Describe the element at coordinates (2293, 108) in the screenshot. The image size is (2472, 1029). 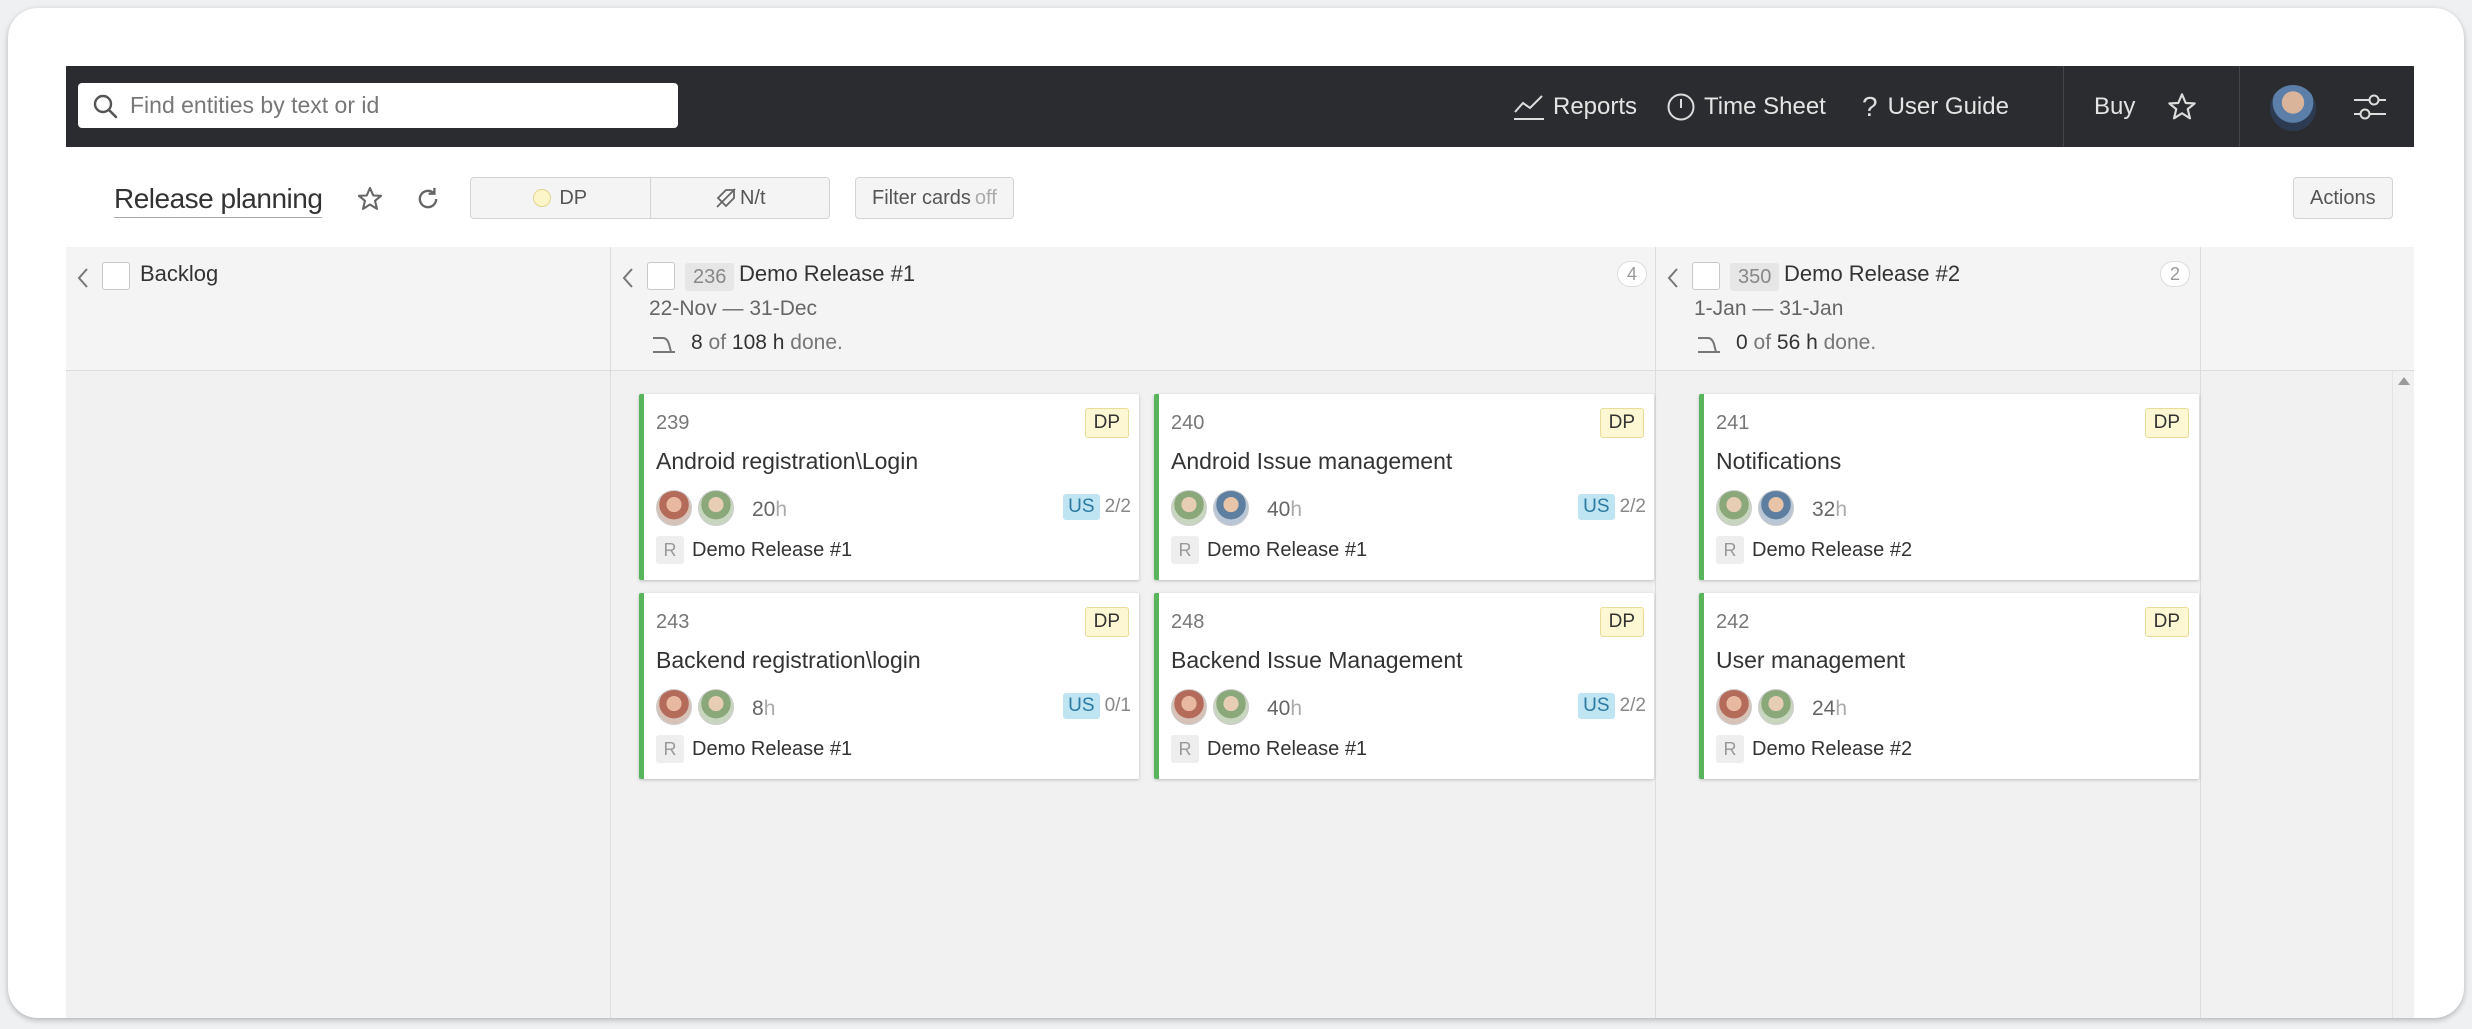
I see `user-avatar` at that location.